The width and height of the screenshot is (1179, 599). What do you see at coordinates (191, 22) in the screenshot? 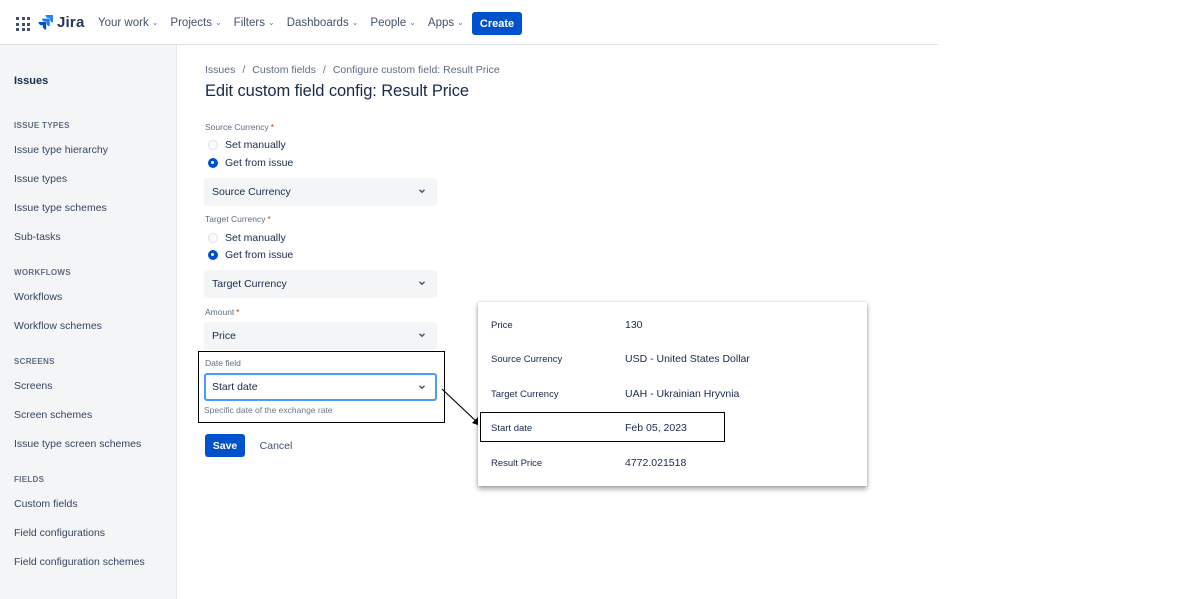
I see `nav-label: Projects` at bounding box center [191, 22].